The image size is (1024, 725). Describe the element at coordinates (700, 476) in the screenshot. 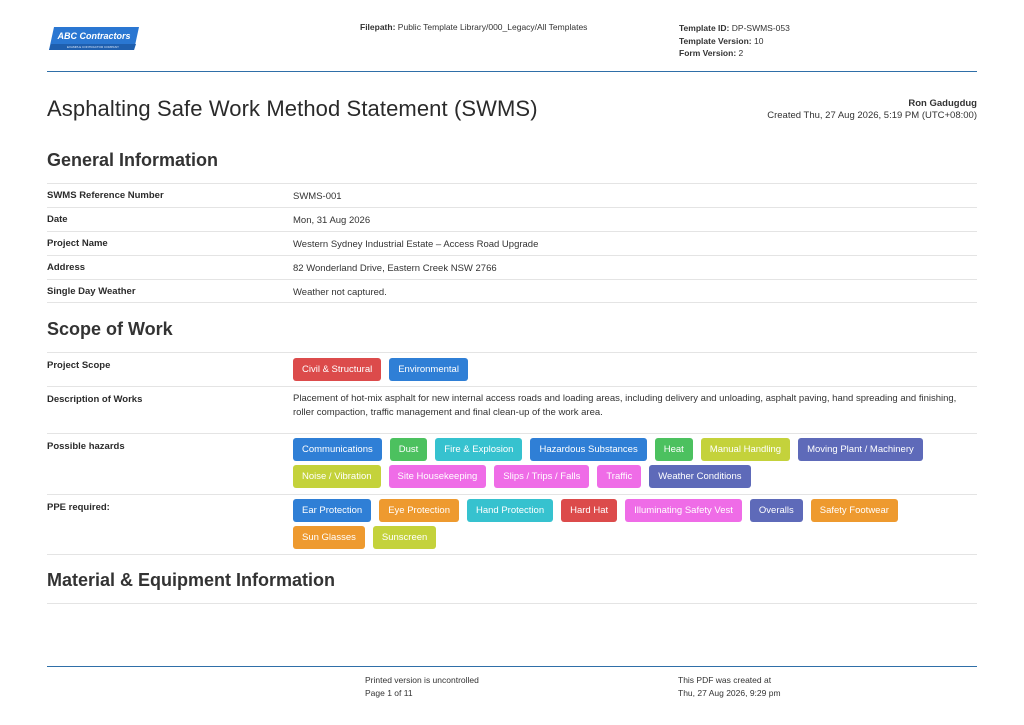

I see `tag-chip: Weather Conditions` at that location.